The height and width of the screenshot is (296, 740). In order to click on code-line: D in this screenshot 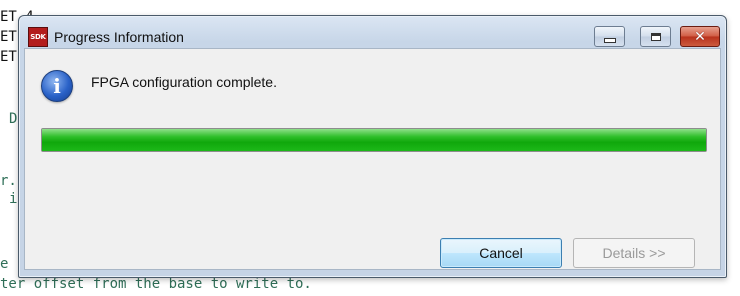, I will do `click(13, 119)`.